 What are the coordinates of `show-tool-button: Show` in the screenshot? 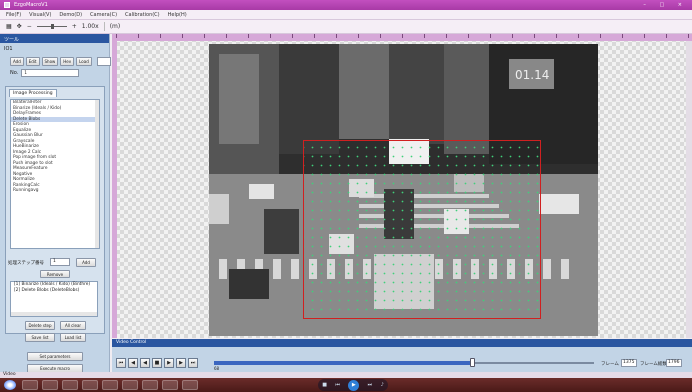 It's located at (50, 61).